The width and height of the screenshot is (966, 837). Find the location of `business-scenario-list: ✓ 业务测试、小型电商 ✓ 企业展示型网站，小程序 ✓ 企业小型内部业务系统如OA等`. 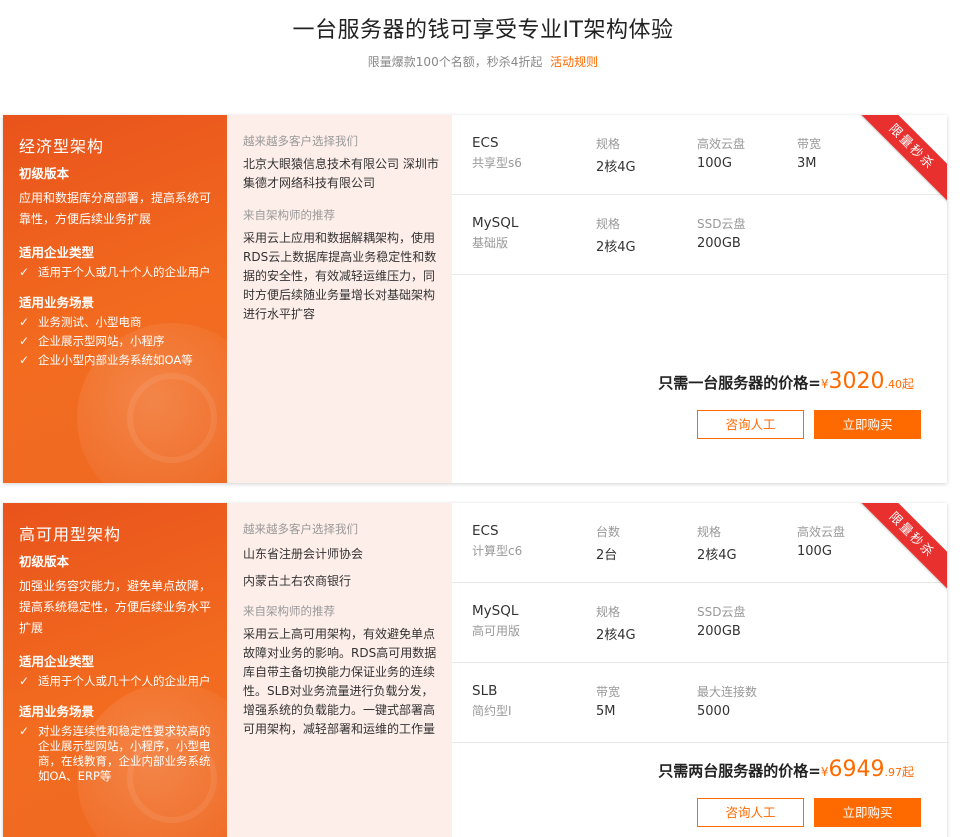

business-scenario-list: ✓ 业务测试、小型电商 ✓ 企业展示型网站，小程序 ✓ 企业小型内部业务系统如OA等 is located at coordinates (119, 341).